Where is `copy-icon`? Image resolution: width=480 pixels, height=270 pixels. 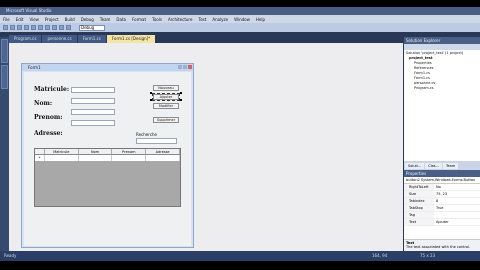 copy-icon is located at coordinates (40, 27).